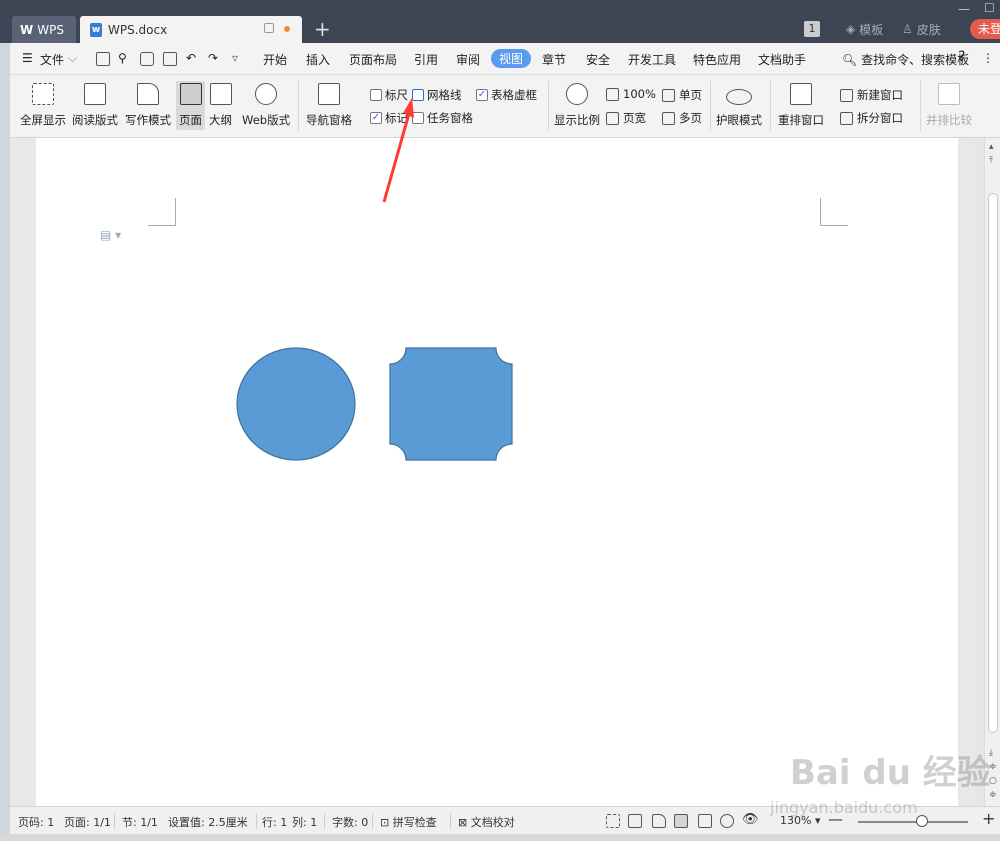  I want to click on template-button: ◈ 模板, so click(864, 29).